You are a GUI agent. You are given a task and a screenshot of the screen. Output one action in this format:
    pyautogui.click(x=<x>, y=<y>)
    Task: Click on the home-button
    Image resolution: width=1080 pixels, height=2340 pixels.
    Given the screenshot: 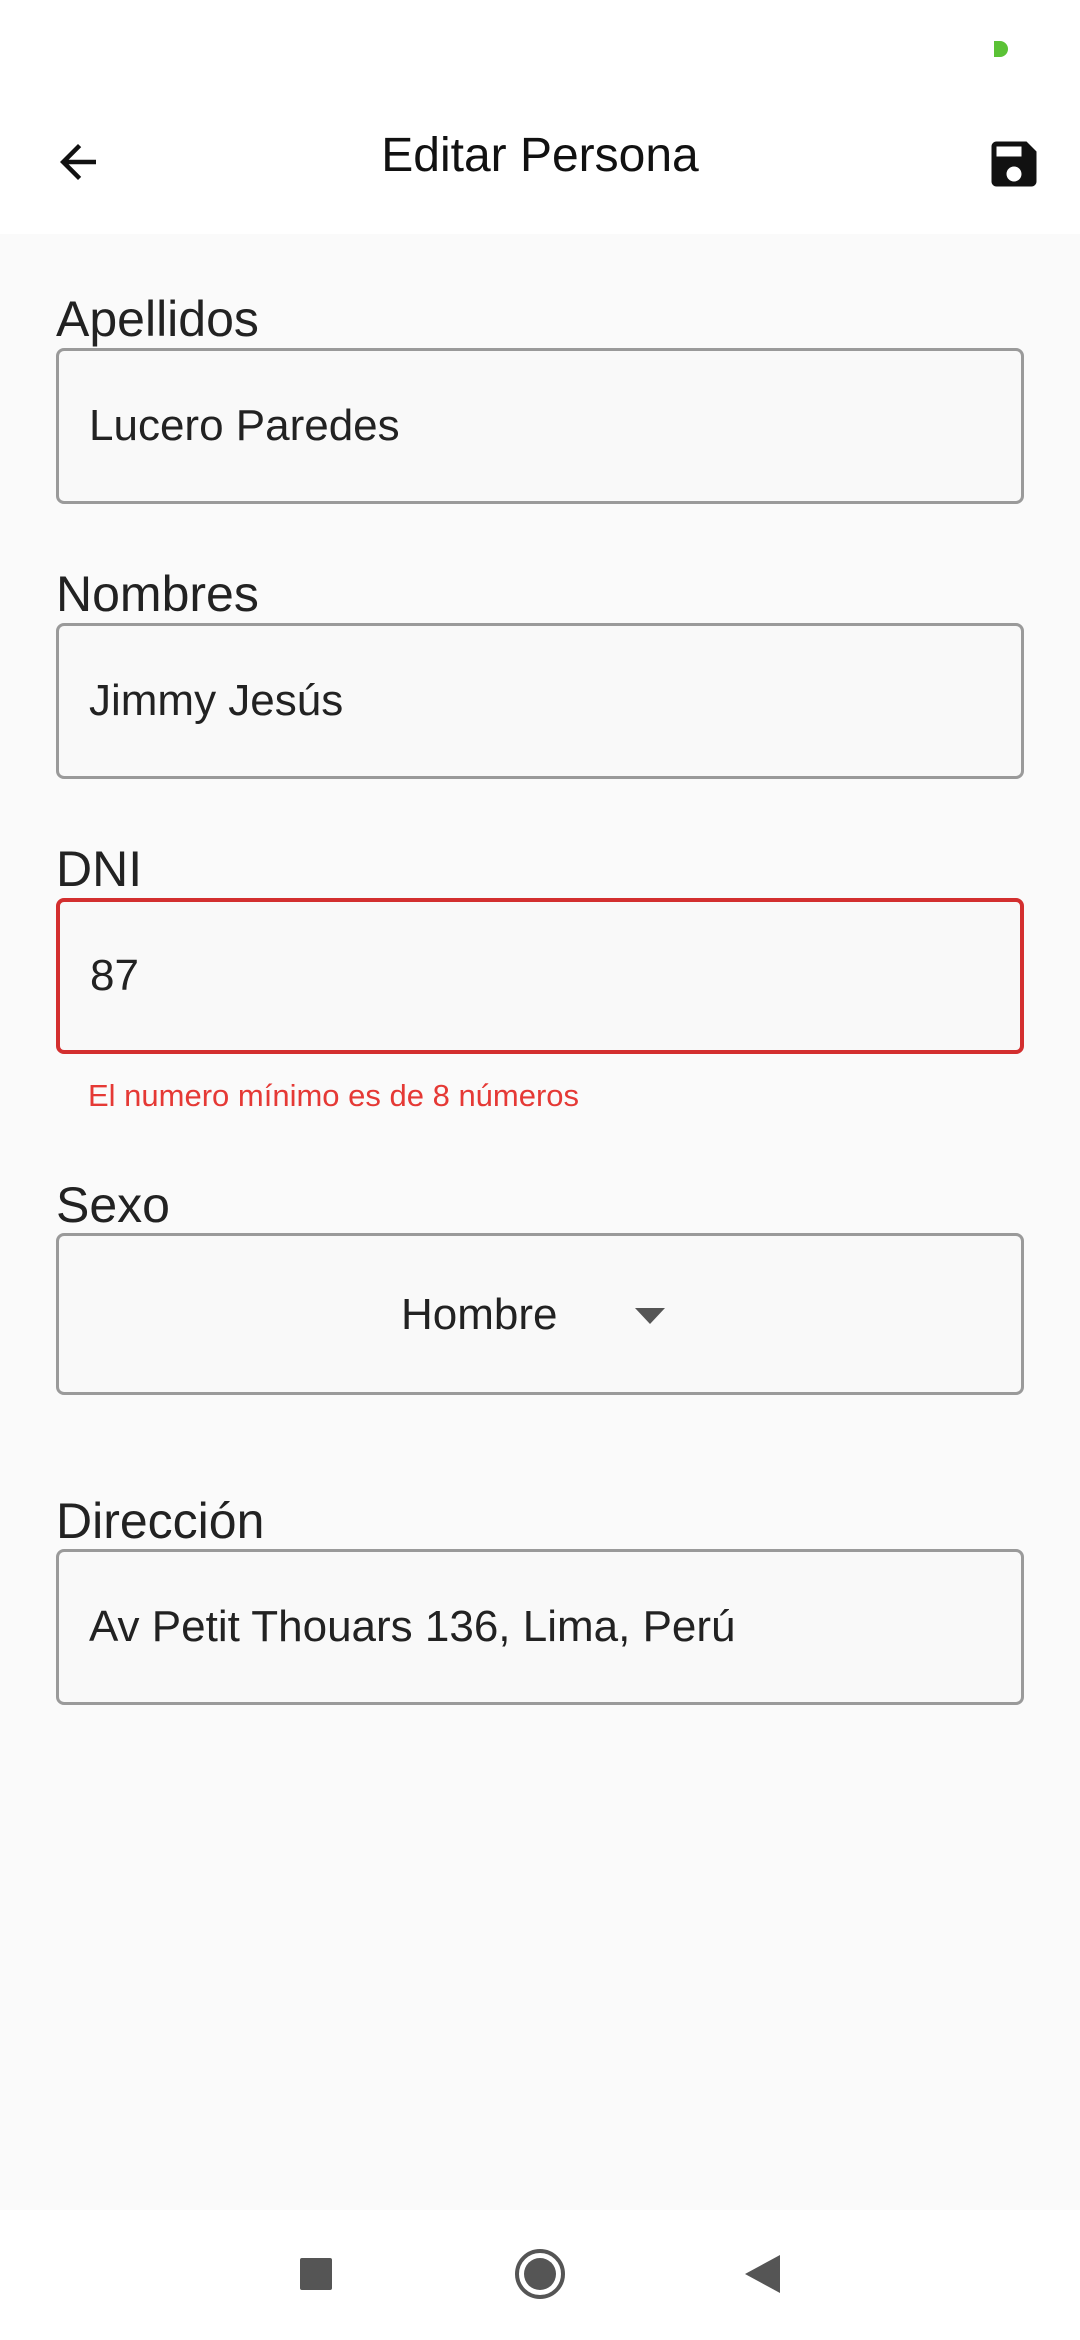 What is the action you would take?
    pyautogui.click(x=540, y=2274)
    